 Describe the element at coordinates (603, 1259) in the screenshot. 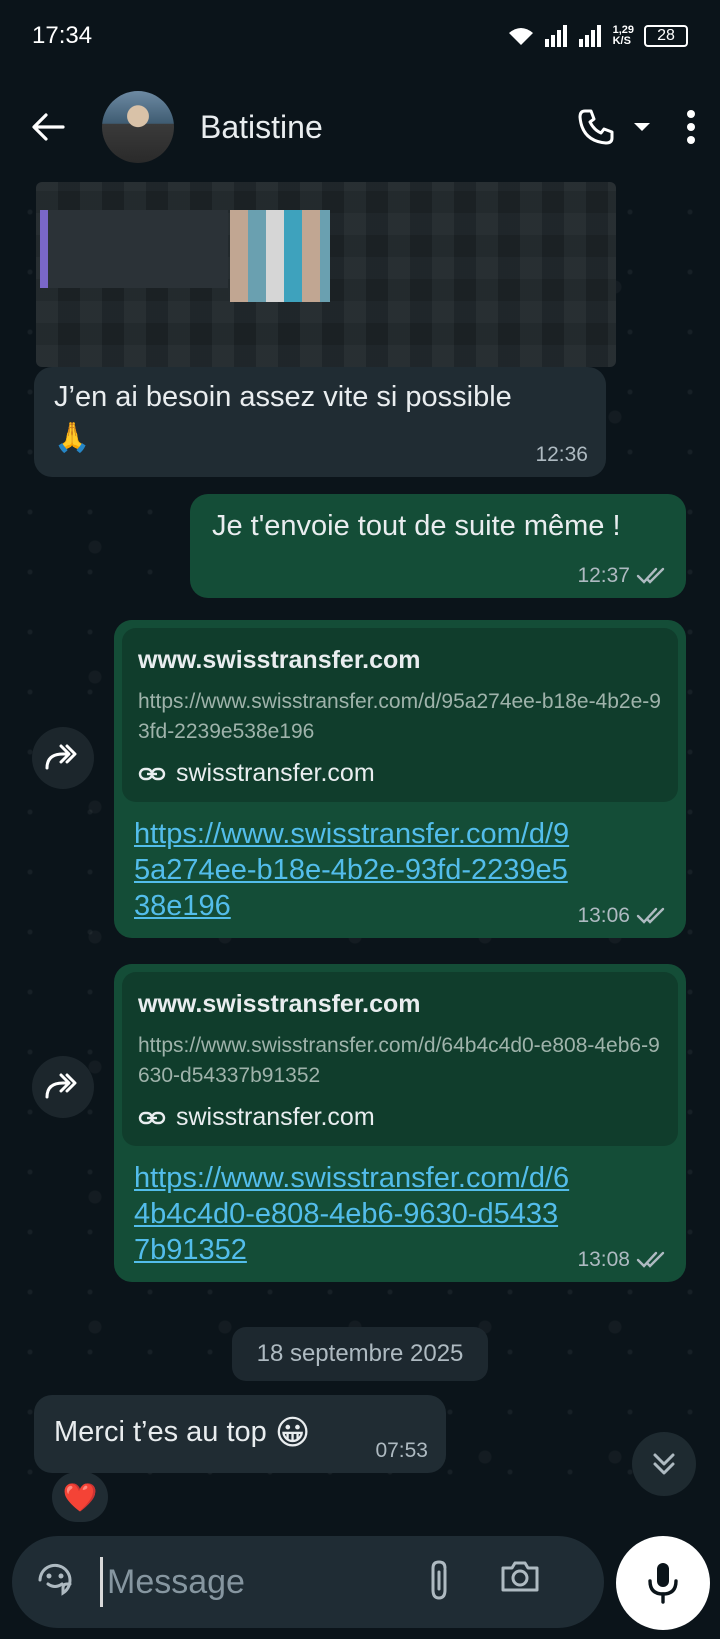

I see `message-time: 13:08` at that location.